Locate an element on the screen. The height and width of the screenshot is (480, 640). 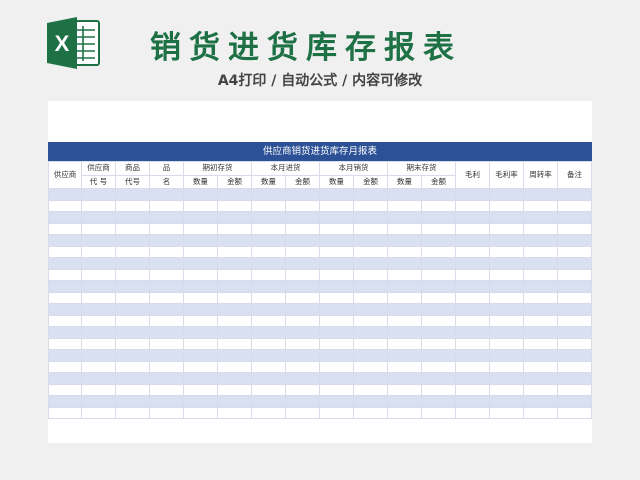
header-cell: 名 is located at coordinates (166, 181).